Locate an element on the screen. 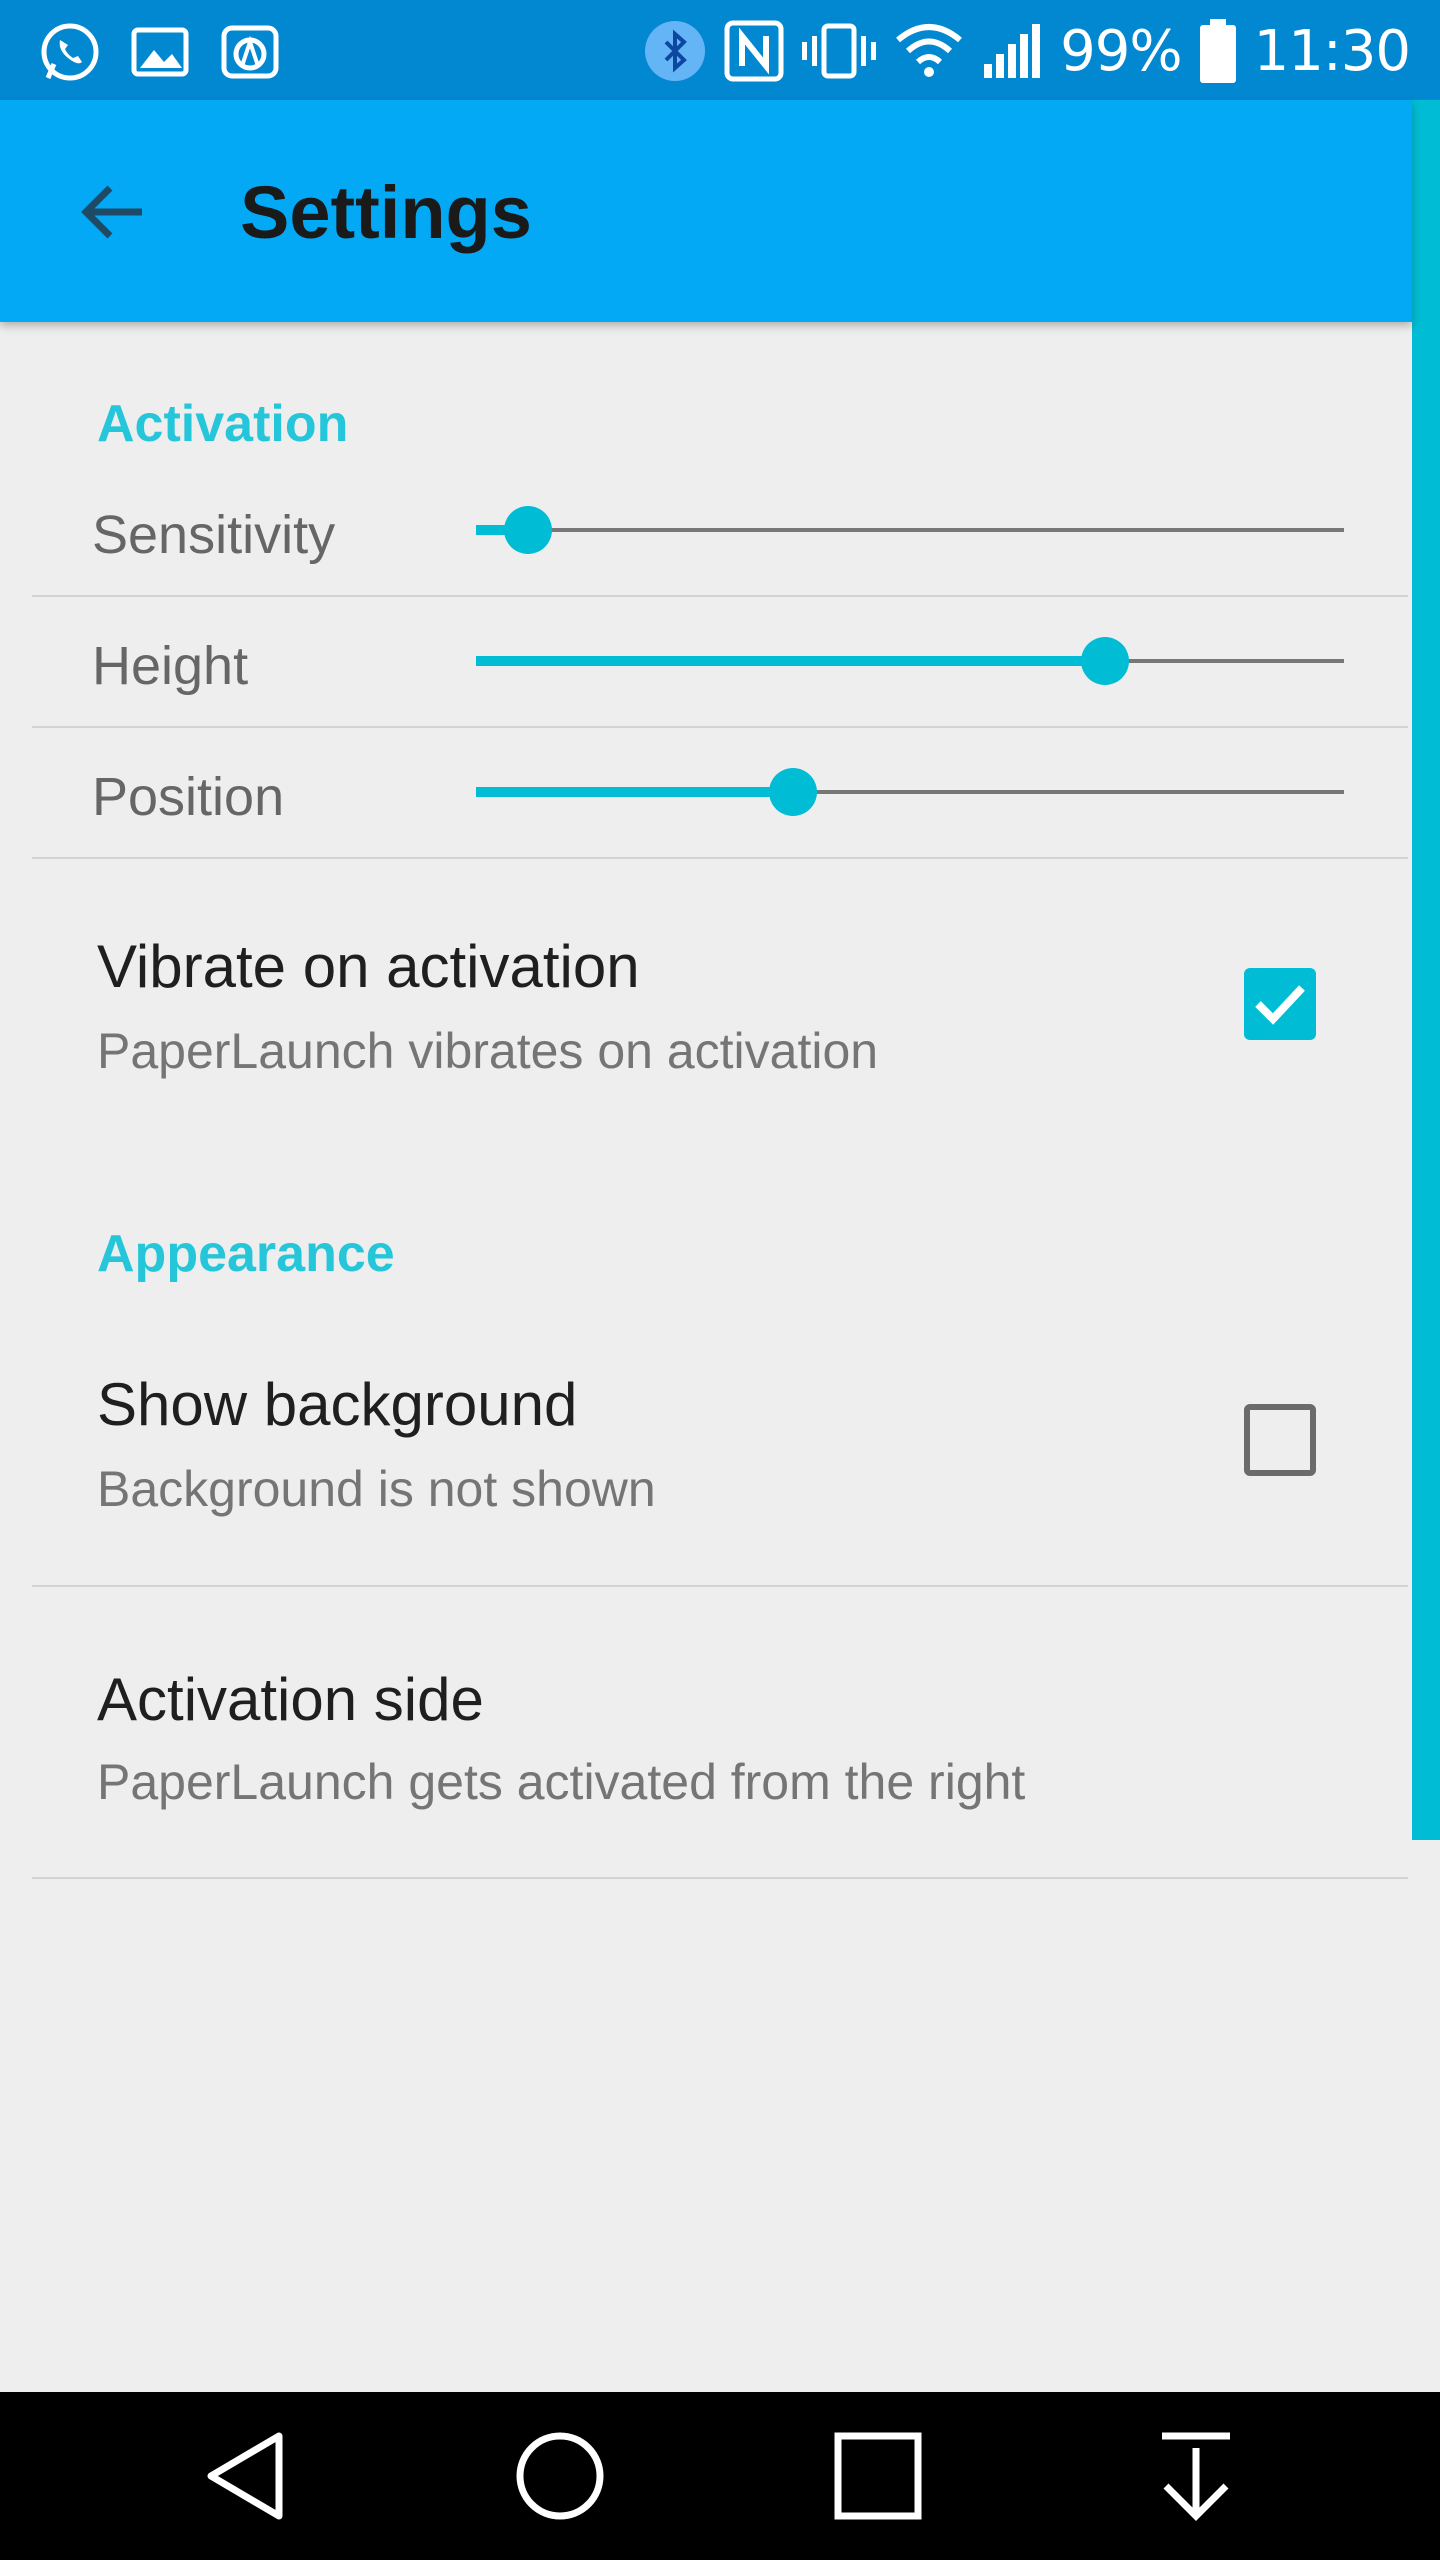 The height and width of the screenshot is (2560, 1440). navigation-bar is located at coordinates (720, 2476).